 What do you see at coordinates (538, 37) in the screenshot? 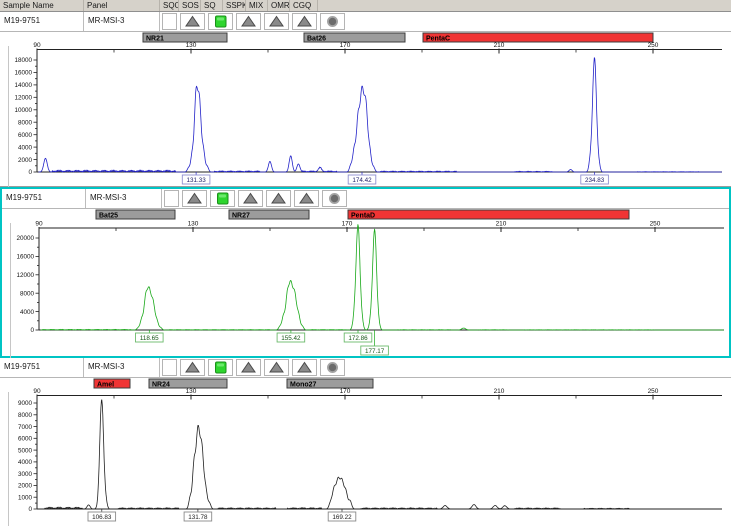
I see `marker-bar-PentaC: PentaC` at bounding box center [538, 37].